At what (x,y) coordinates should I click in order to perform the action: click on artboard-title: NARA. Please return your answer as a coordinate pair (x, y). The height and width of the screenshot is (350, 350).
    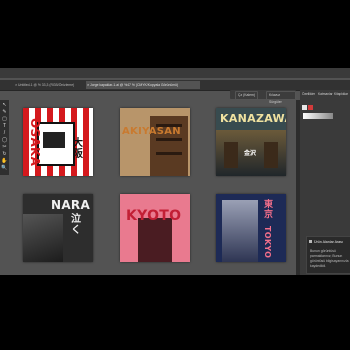
    Looking at the image, I should click on (71, 205).